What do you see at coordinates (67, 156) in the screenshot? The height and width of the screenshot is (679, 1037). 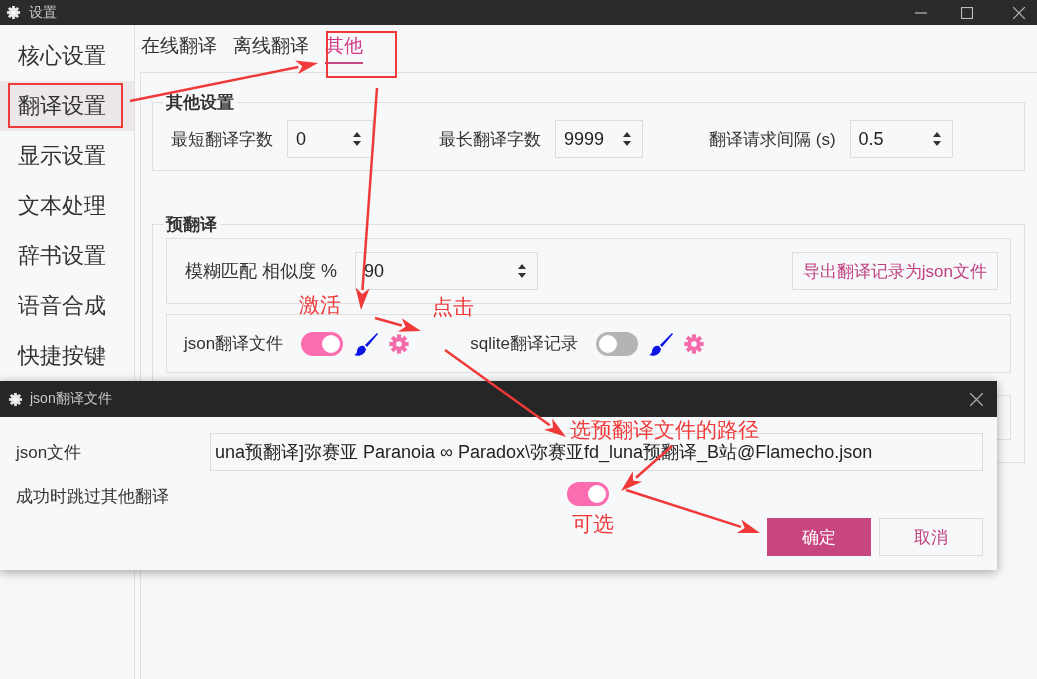 I see `sidebar-item: 显示设置` at bounding box center [67, 156].